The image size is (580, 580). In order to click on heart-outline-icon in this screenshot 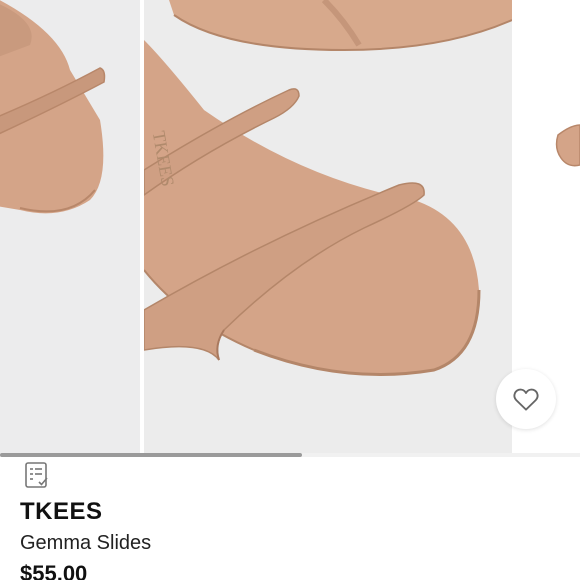, I will do `click(526, 399)`.